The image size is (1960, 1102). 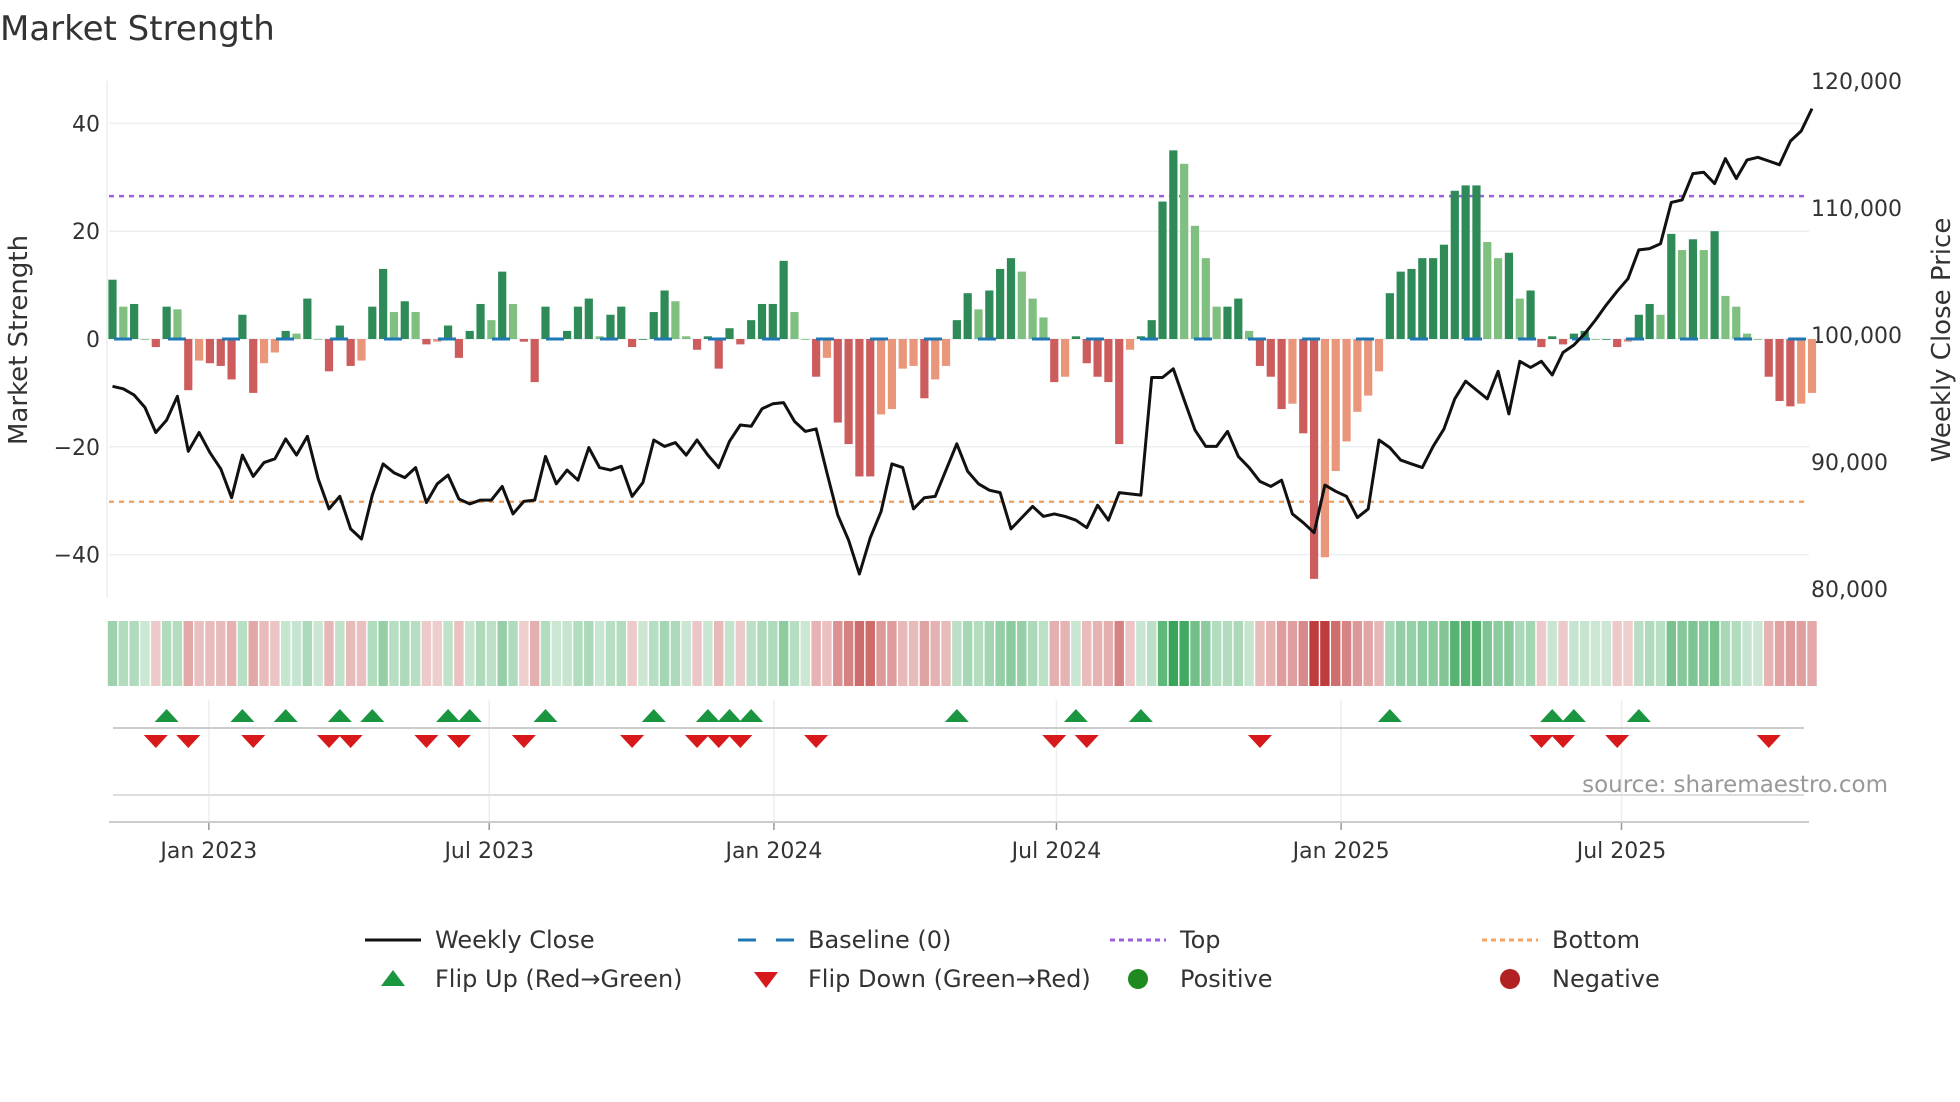 What do you see at coordinates (1856, 336) in the screenshot?
I see `y2-tick-label: 100,000` at bounding box center [1856, 336].